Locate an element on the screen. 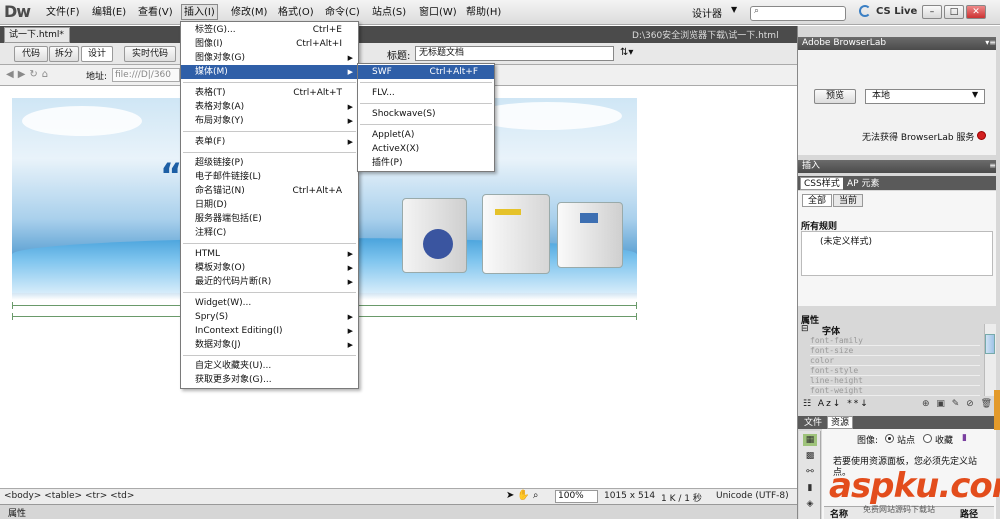 Image resolution: width=1000 pixels, height=520 pixels. collapse-icon: ⊟ is located at coordinates (805, 329).